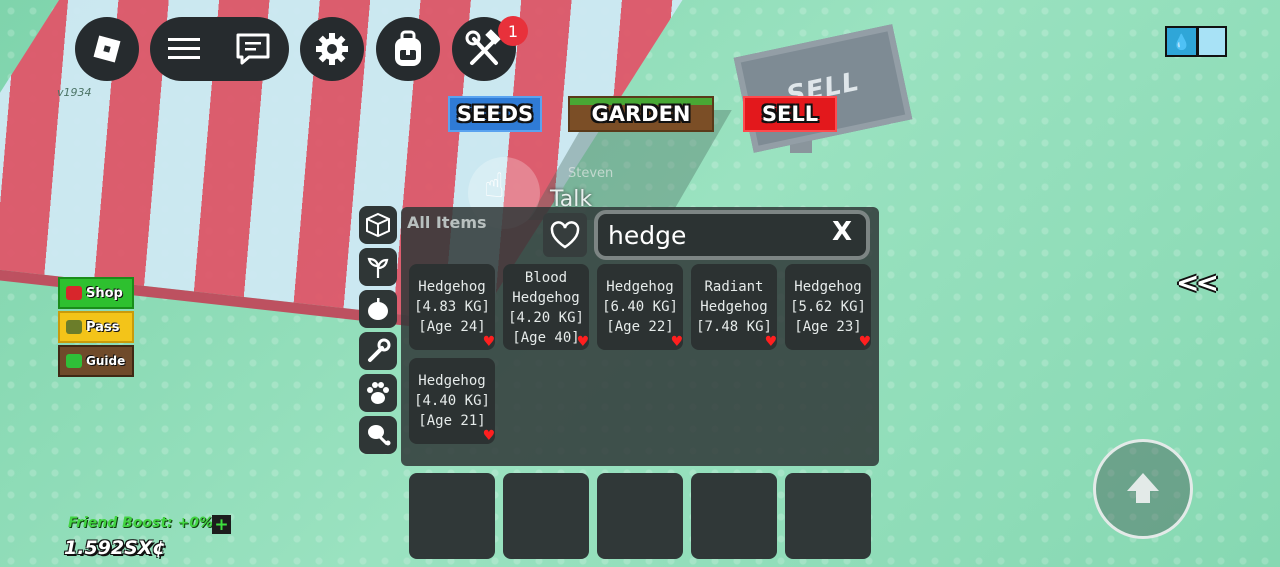 The width and height of the screenshot is (1280, 567). Describe the element at coordinates (221, 525) in the screenshot. I see `add-friend-button: +` at that location.